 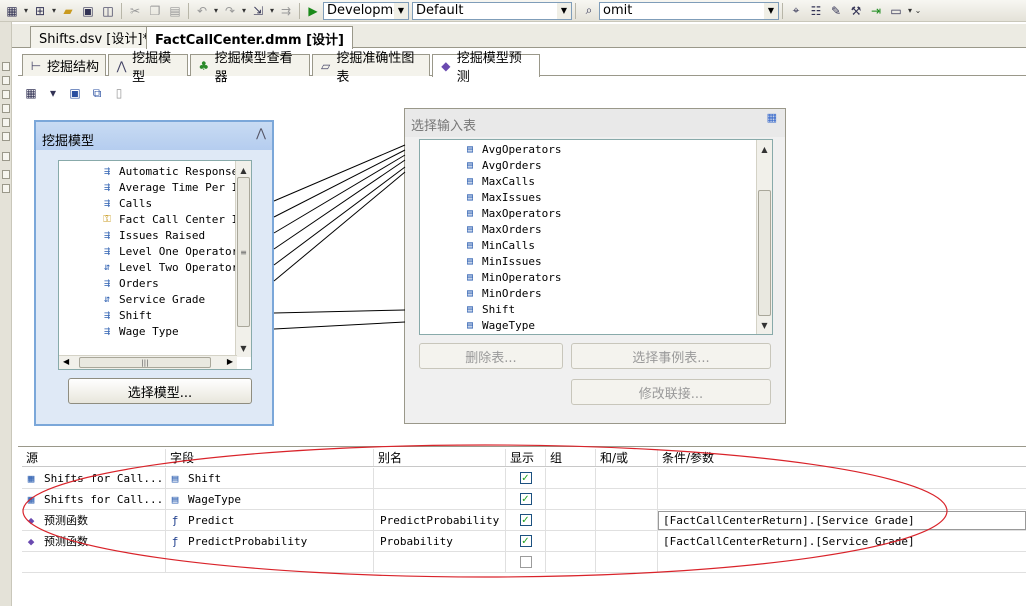 What do you see at coordinates (155, 11) in the screenshot?
I see `copy-icon: ❐` at bounding box center [155, 11].